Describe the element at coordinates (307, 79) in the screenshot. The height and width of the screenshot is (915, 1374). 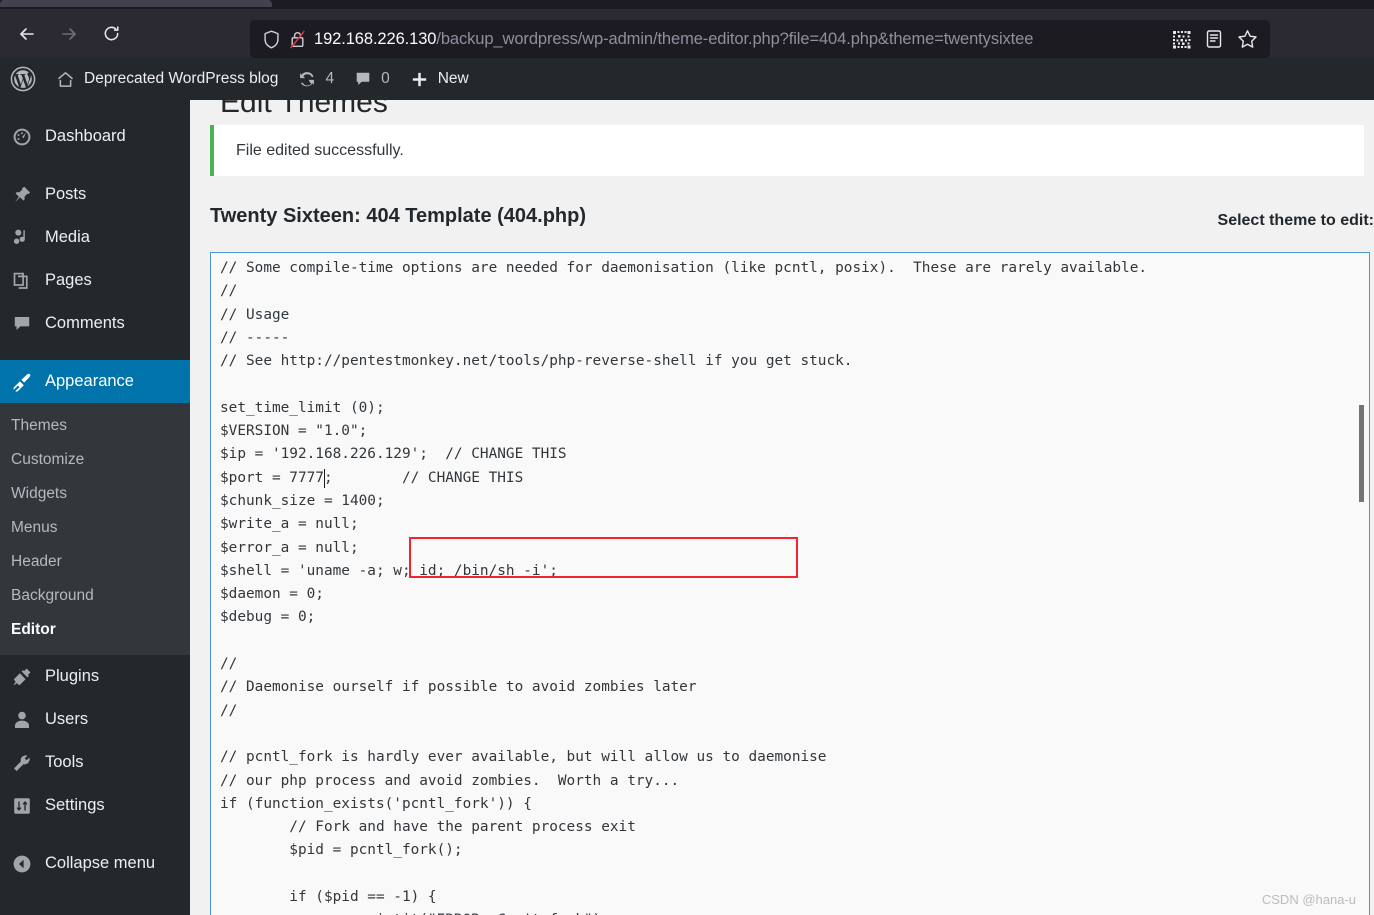
I see `updates-refresh-icon` at that location.